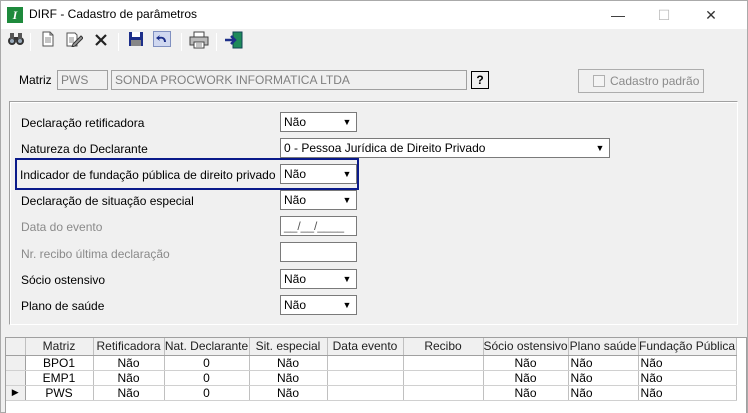 The width and height of the screenshot is (748, 413). I want to click on minimize-button: —, so click(618, 15).